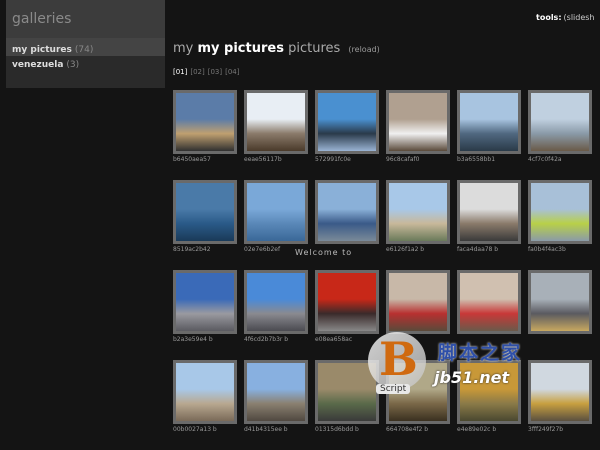  Describe the element at coordinates (472, 377) in the screenshot. I see `watermark-url: jb51.net` at that location.